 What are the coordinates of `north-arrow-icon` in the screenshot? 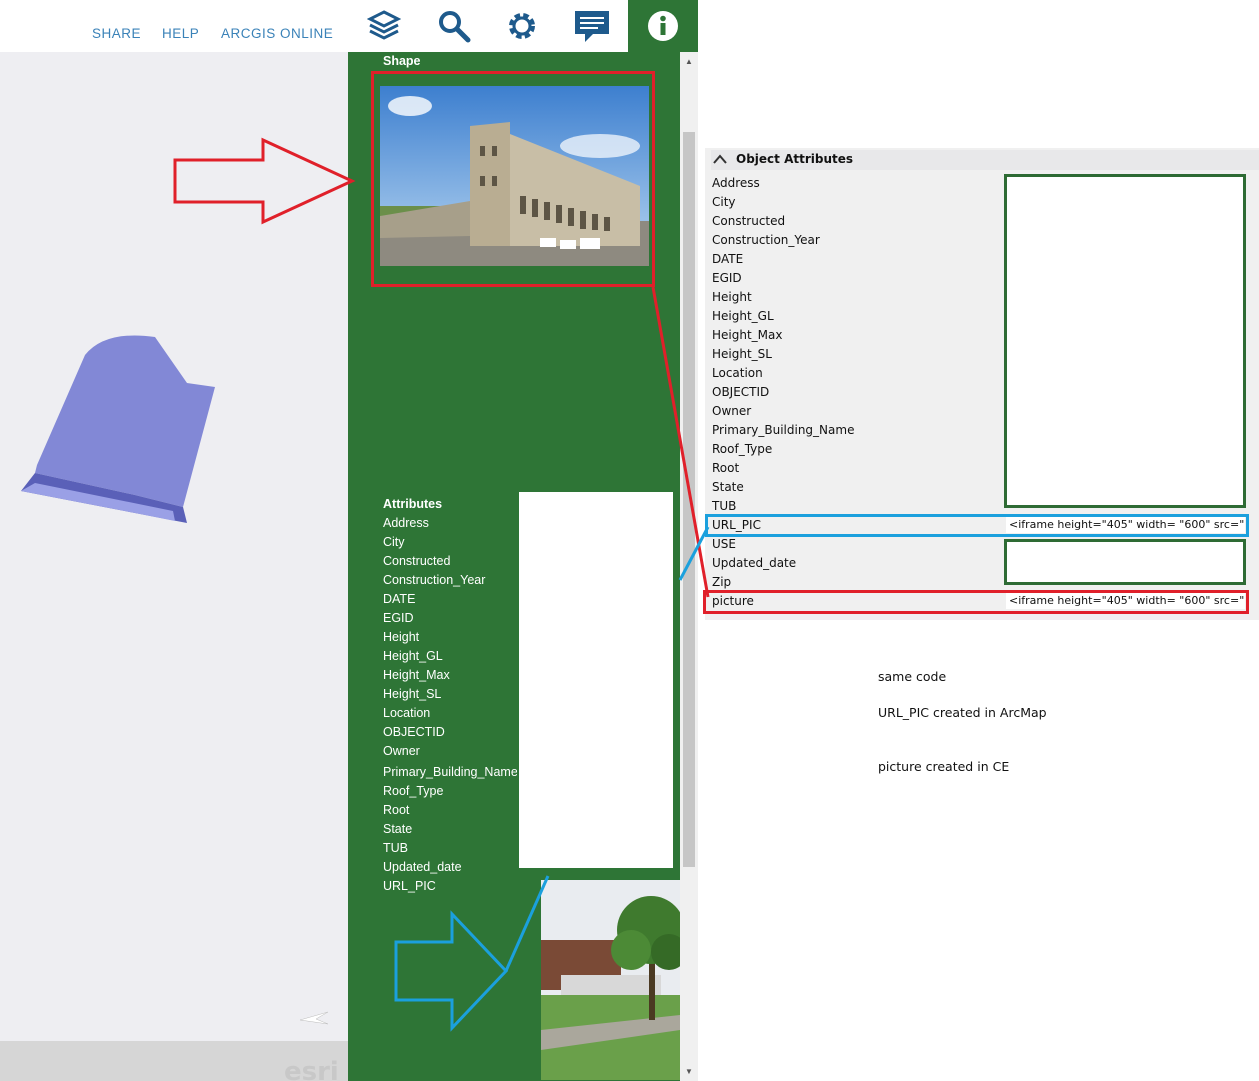 It's located at (314, 1018).